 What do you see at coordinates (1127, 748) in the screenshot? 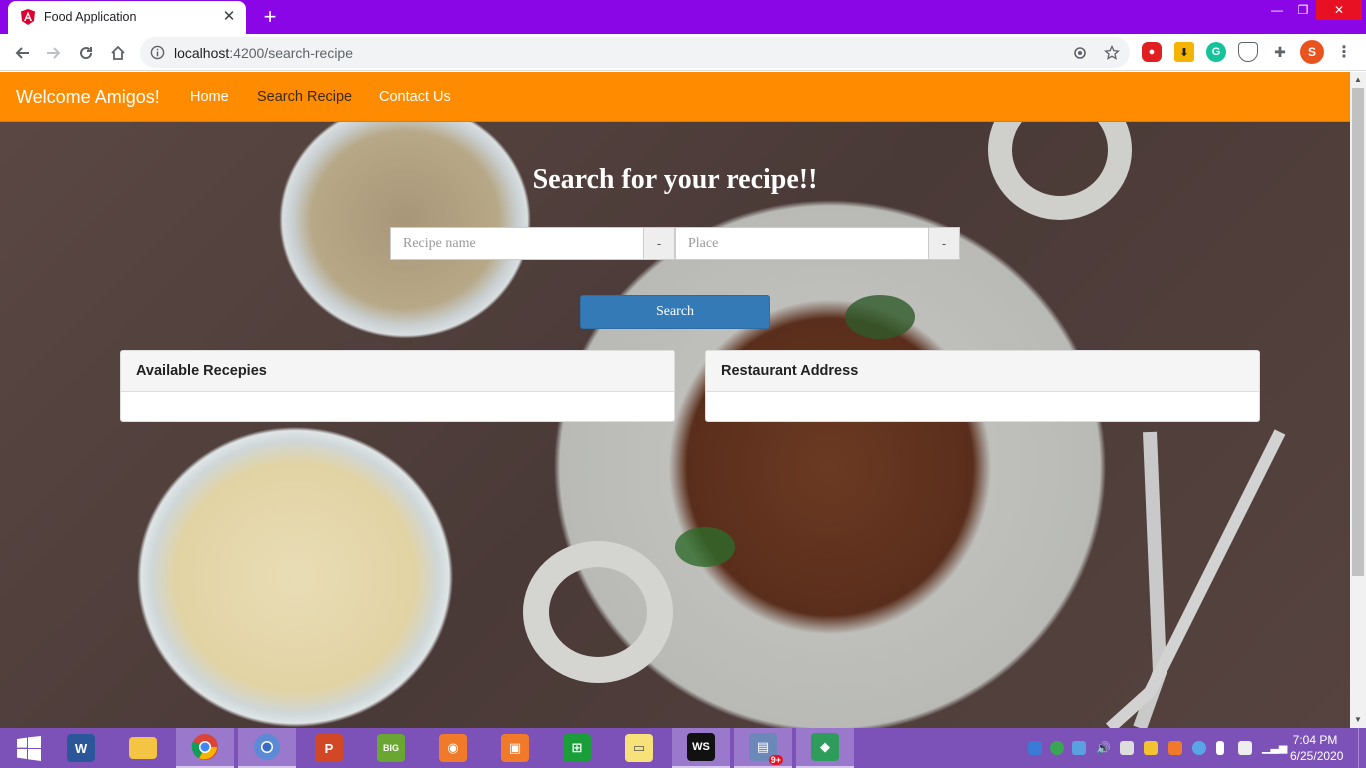
I see `tray-device-icon` at bounding box center [1127, 748].